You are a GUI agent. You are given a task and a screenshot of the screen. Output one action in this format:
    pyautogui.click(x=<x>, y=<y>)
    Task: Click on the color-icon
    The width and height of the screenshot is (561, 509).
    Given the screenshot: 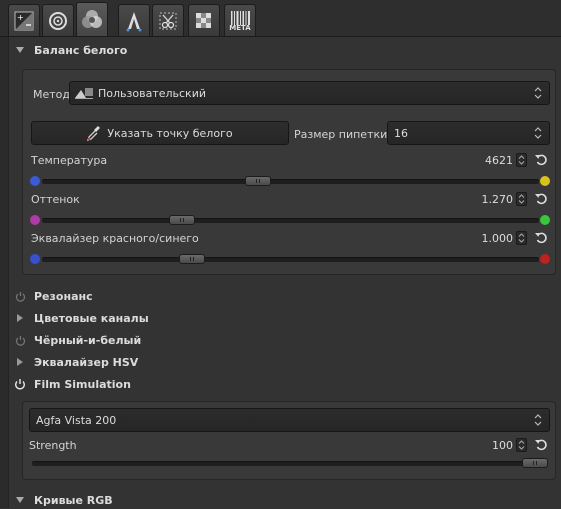 What is the action you would take?
    pyautogui.click(x=92, y=19)
    